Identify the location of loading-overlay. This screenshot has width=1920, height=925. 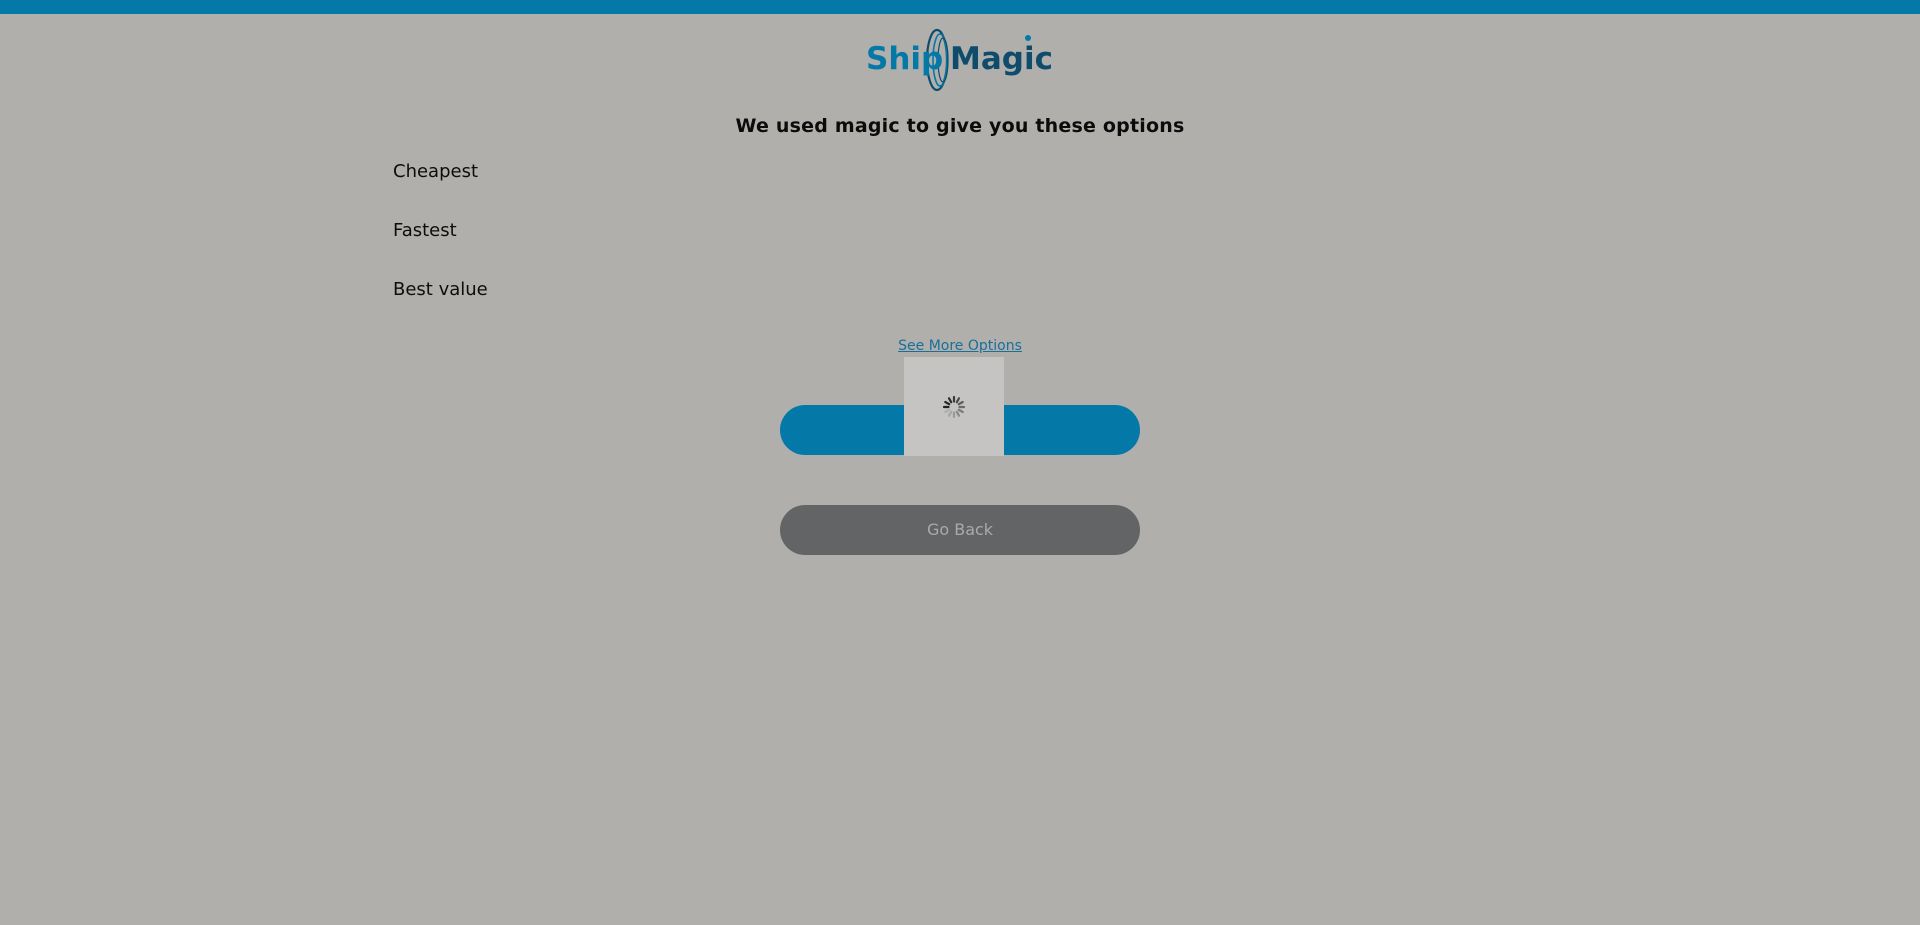
(954, 406).